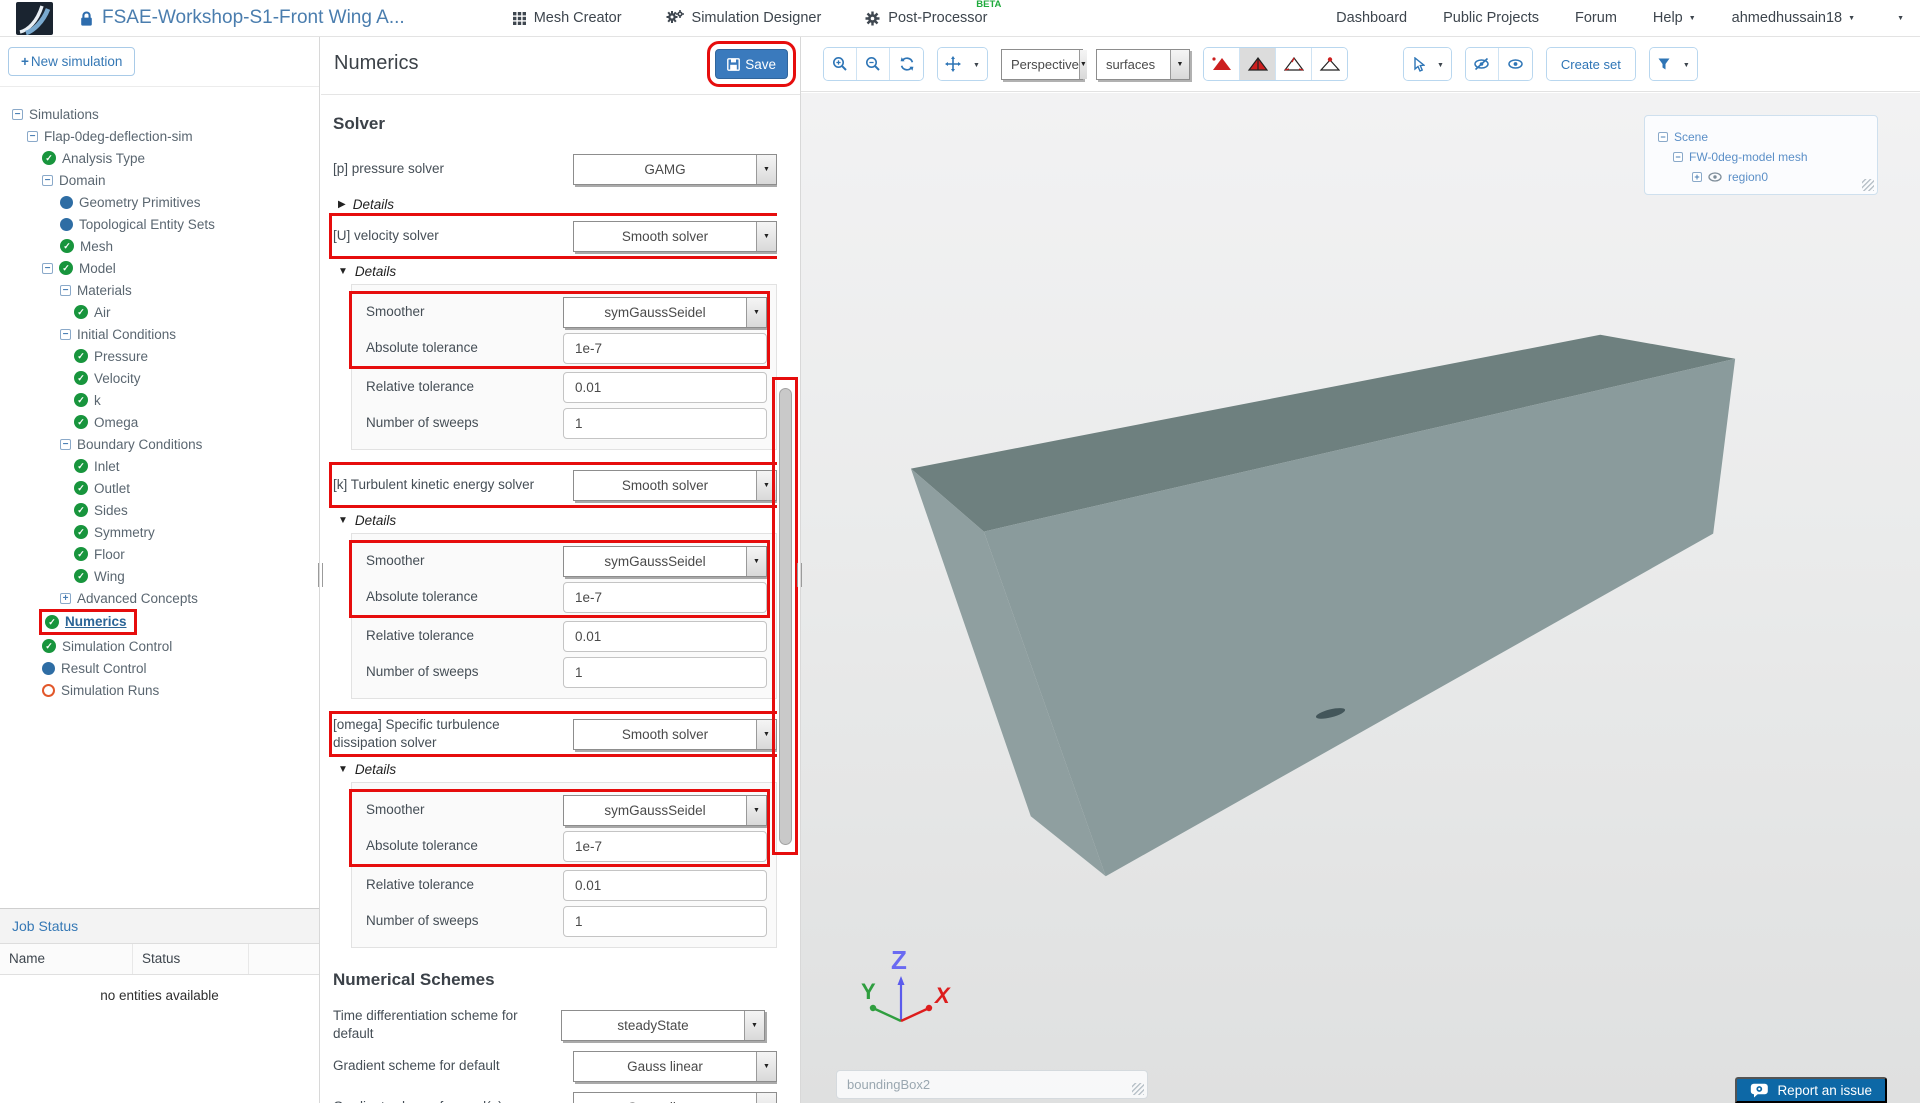 The image size is (1920, 1103). Describe the element at coordinates (675, 236) in the screenshot. I see `velocity-solver-select: Smooth solver` at that location.